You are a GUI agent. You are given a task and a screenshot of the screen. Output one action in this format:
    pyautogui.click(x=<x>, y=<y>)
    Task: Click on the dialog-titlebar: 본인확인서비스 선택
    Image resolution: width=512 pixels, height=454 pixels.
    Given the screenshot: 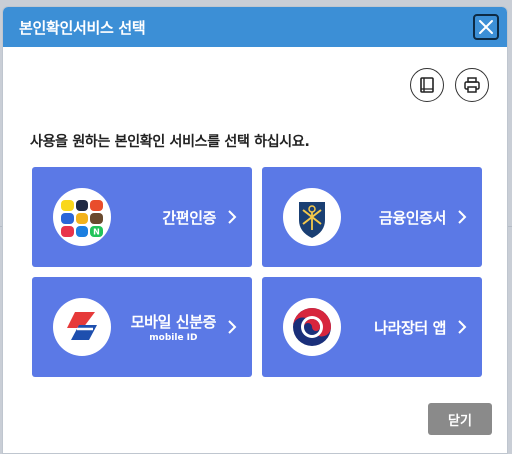 What is the action you would take?
    pyautogui.click(x=255, y=27)
    